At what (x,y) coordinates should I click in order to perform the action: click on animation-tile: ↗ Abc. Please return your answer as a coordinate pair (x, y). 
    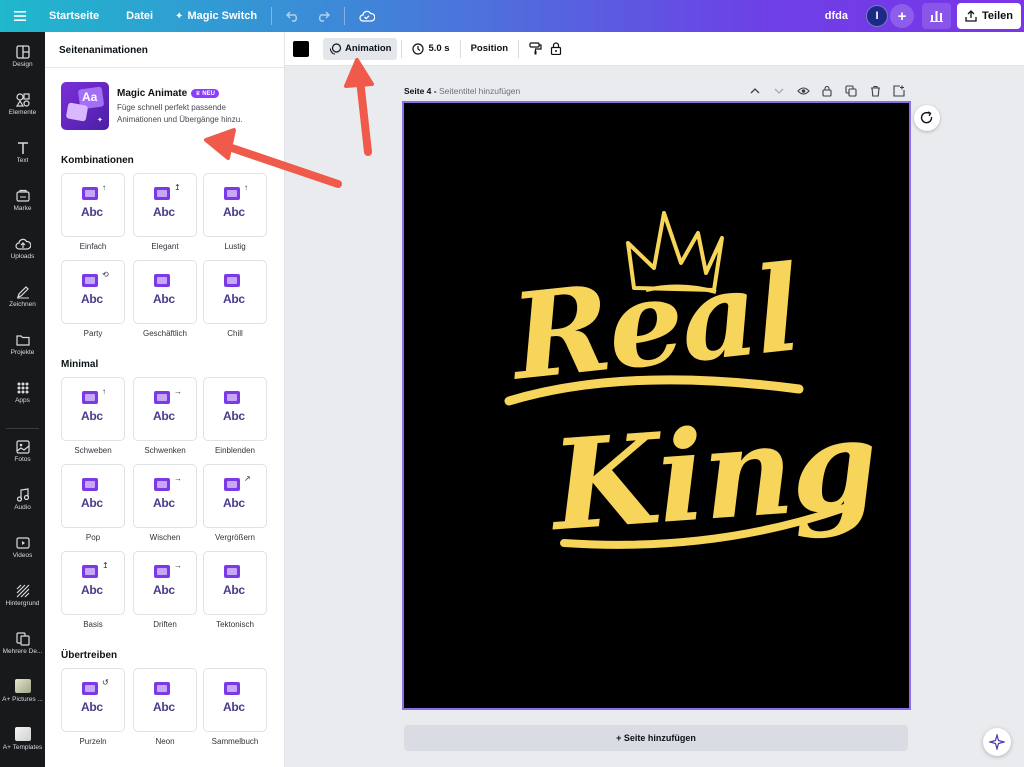
    Looking at the image, I should click on (235, 496).